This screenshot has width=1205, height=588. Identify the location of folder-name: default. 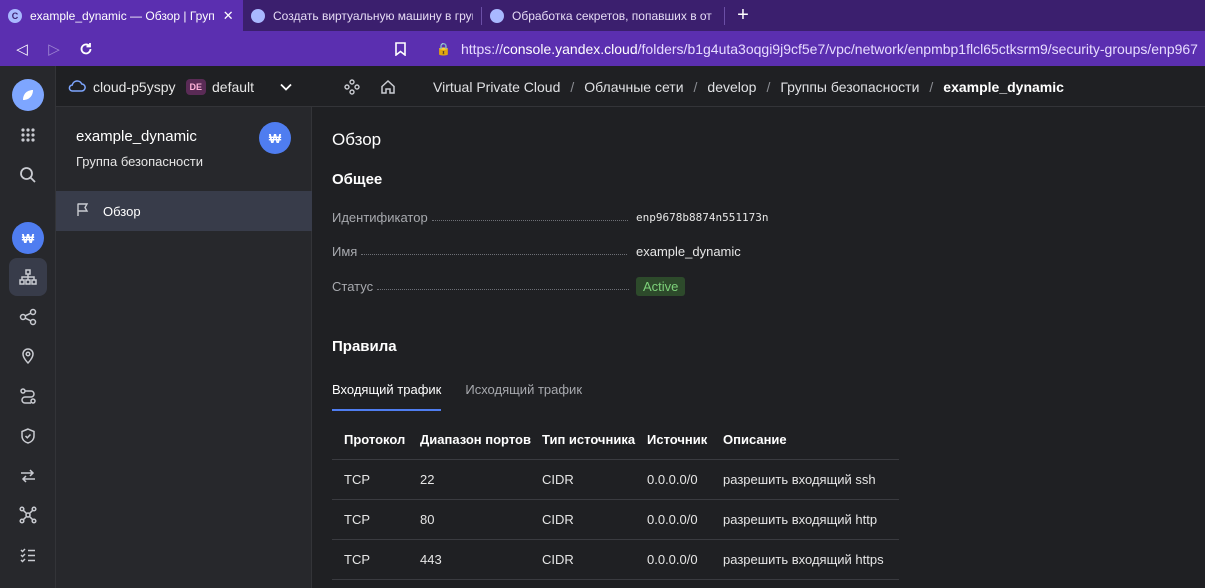
(233, 86).